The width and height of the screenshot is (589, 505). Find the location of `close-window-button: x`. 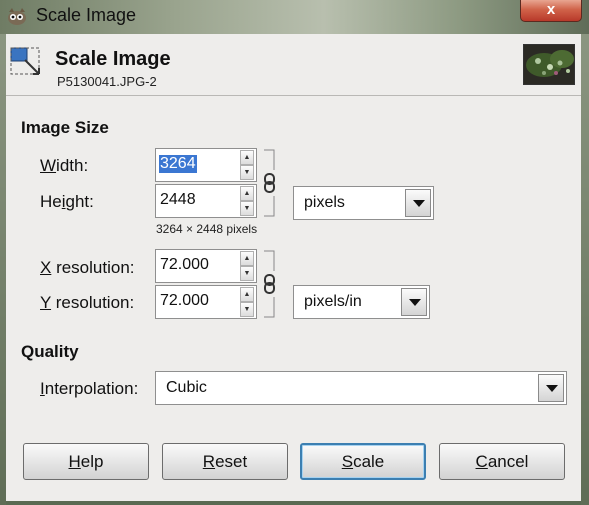

close-window-button: x is located at coordinates (551, 11).